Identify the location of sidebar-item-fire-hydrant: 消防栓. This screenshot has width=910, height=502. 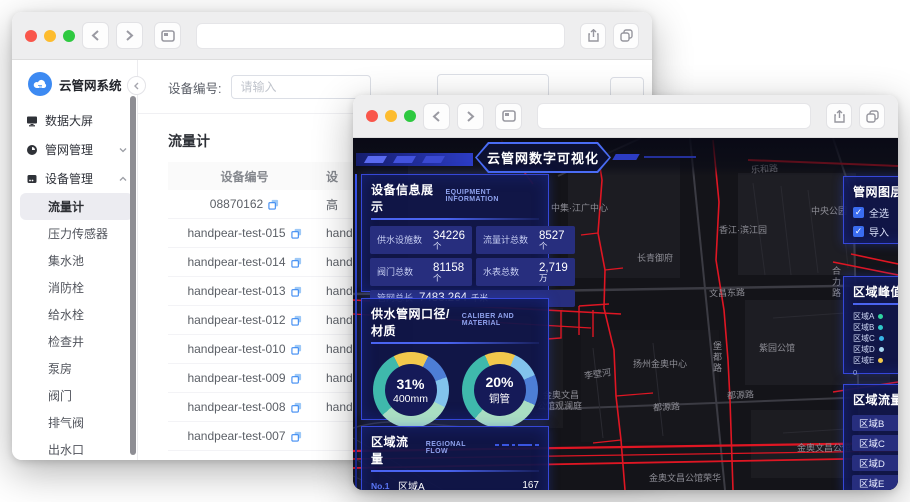
(74, 287).